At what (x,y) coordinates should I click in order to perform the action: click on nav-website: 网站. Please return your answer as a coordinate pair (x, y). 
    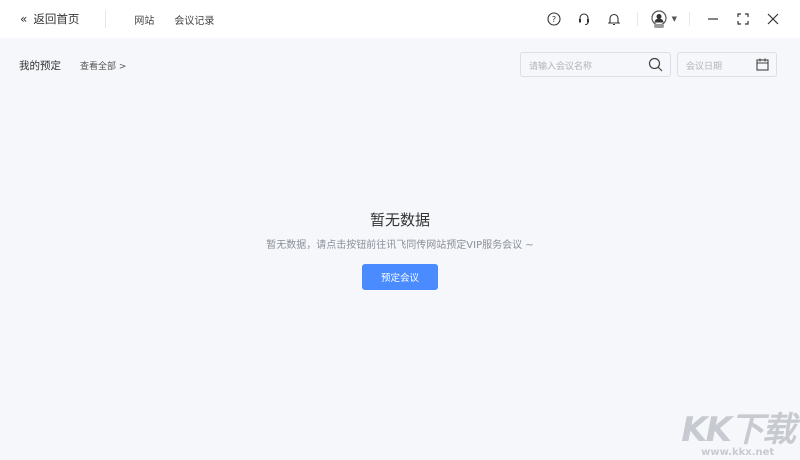
    Looking at the image, I should click on (144, 19).